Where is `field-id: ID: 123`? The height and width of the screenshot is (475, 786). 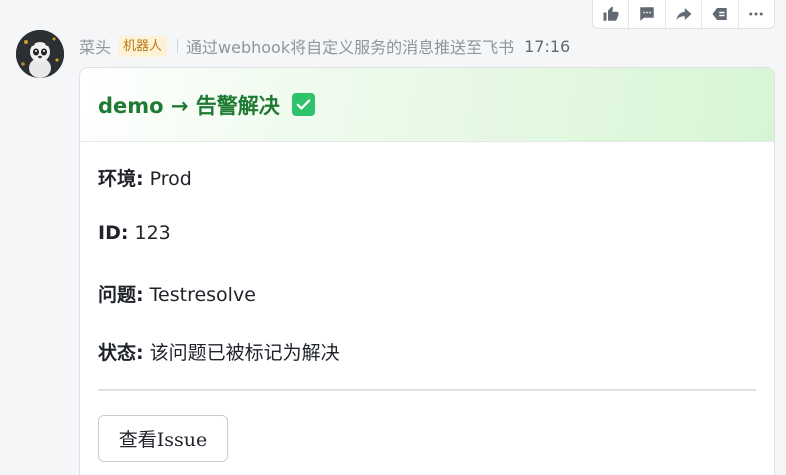 field-id: ID: 123 is located at coordinates (134, 233).